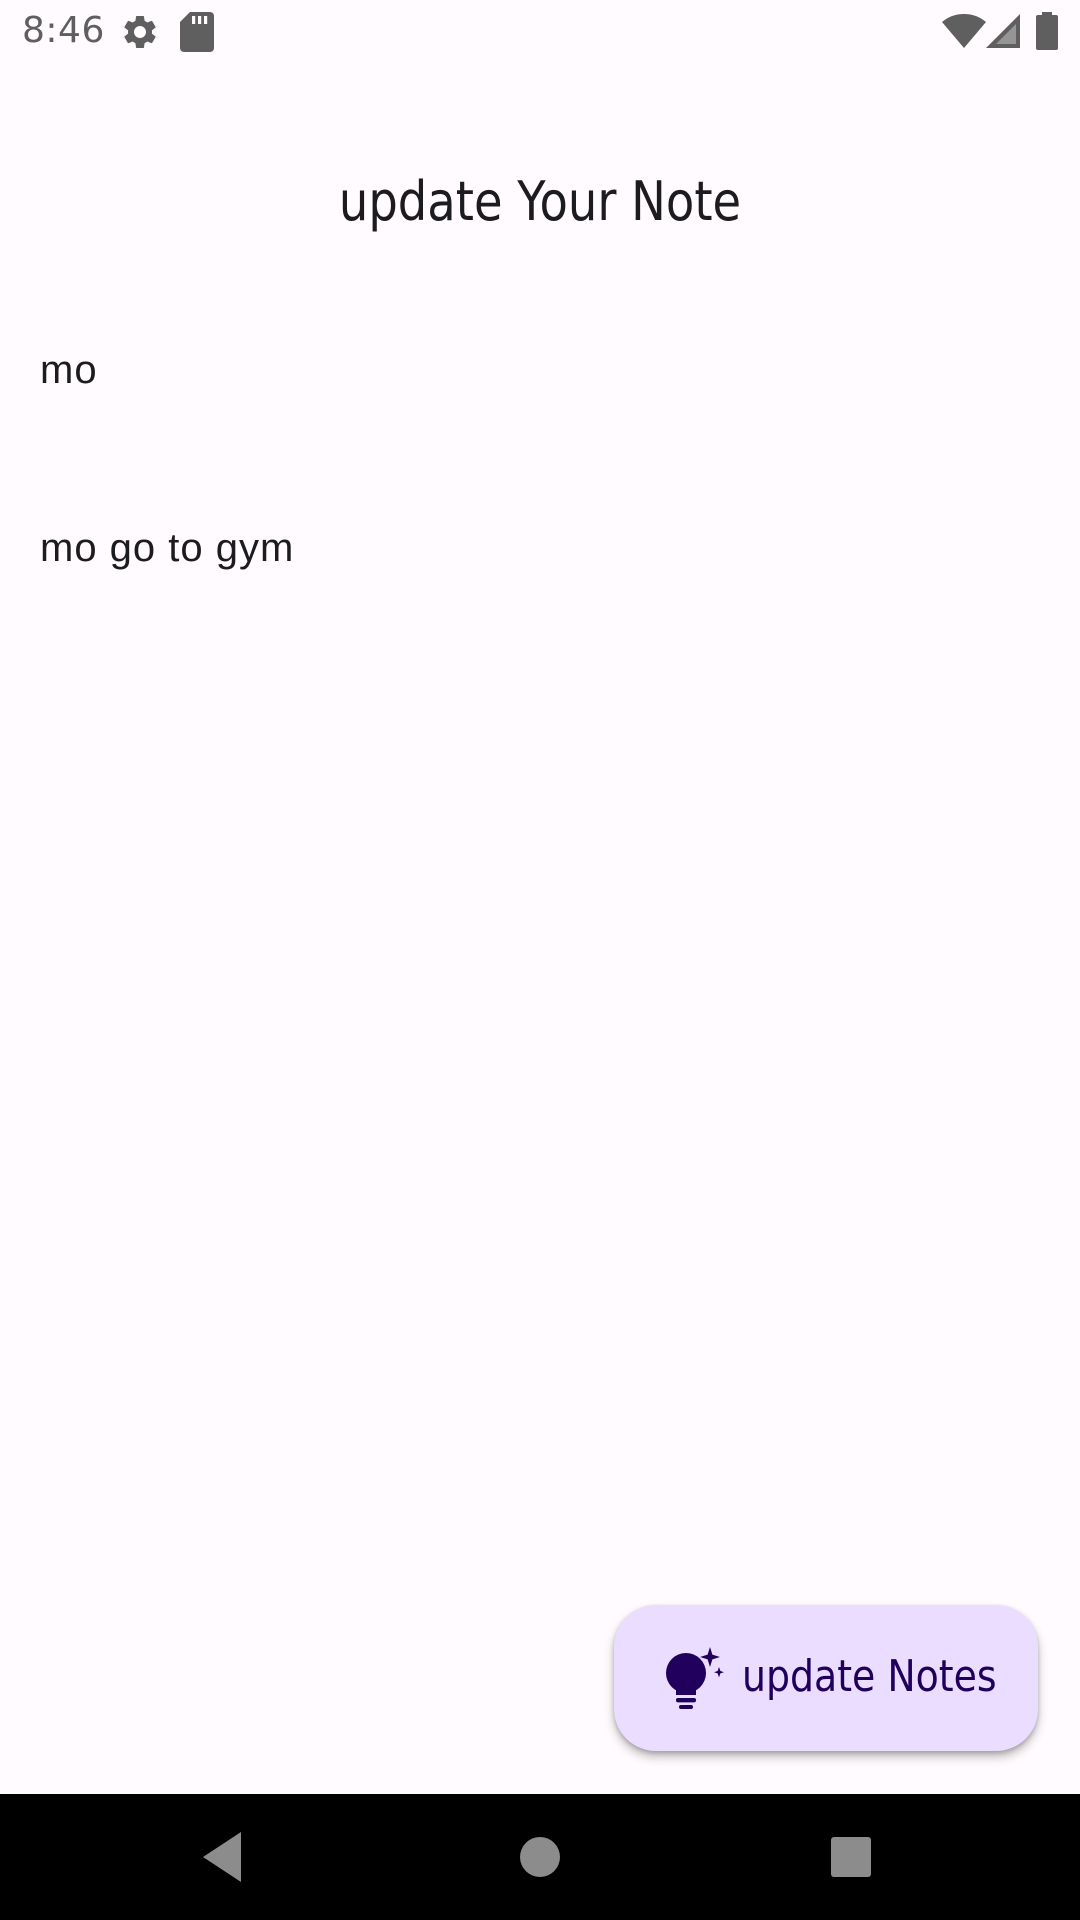 This screenshot has width=1080, height=1920. Describe the element at coordinates (140, 31) in the screenshot. I see `settings-icon` at that location.